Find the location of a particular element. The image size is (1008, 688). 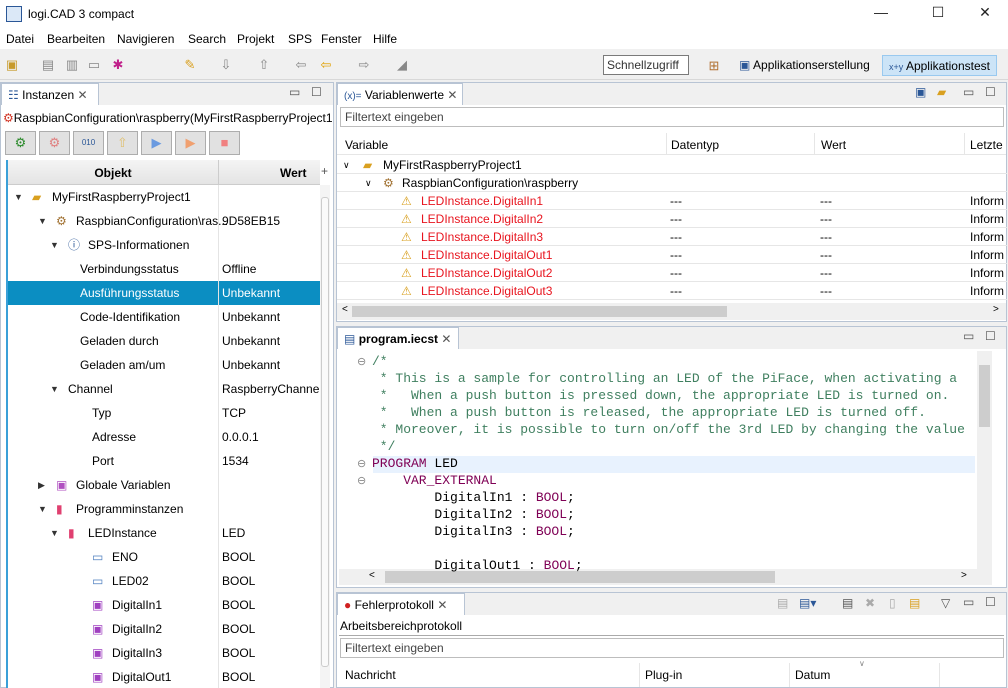

stop-button: ■ is located at coordinates (224, 143).